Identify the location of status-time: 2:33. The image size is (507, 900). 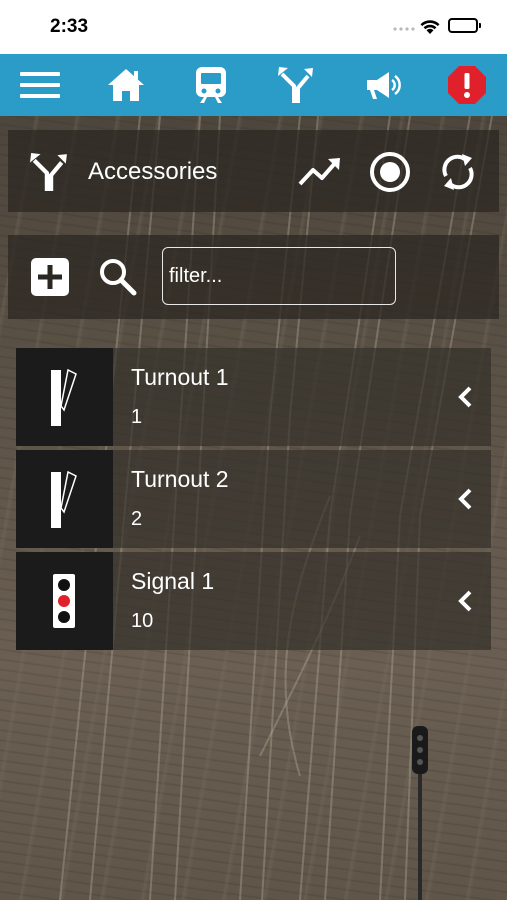
(69, 26).